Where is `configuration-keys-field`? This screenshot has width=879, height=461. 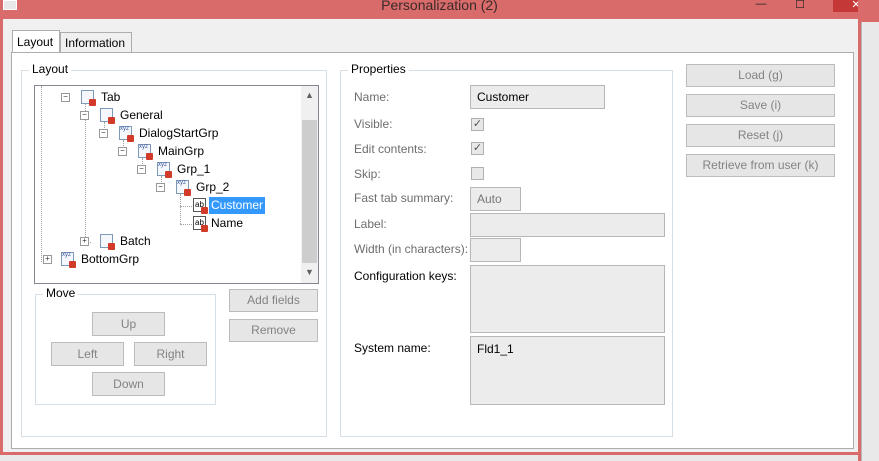
configuration-keys-field is located at coordinates (567, 299).